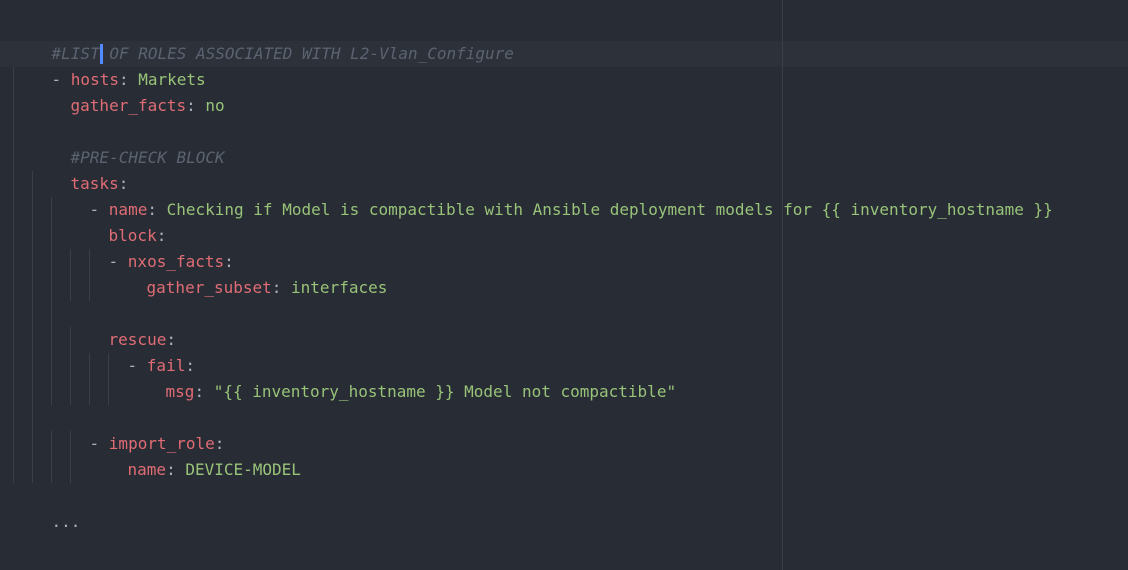 The image size is (1128, 570). What do you see at coordinates (215, 105) in the screenshot?
I see `value-token: no` at bounding box center [215, 105].